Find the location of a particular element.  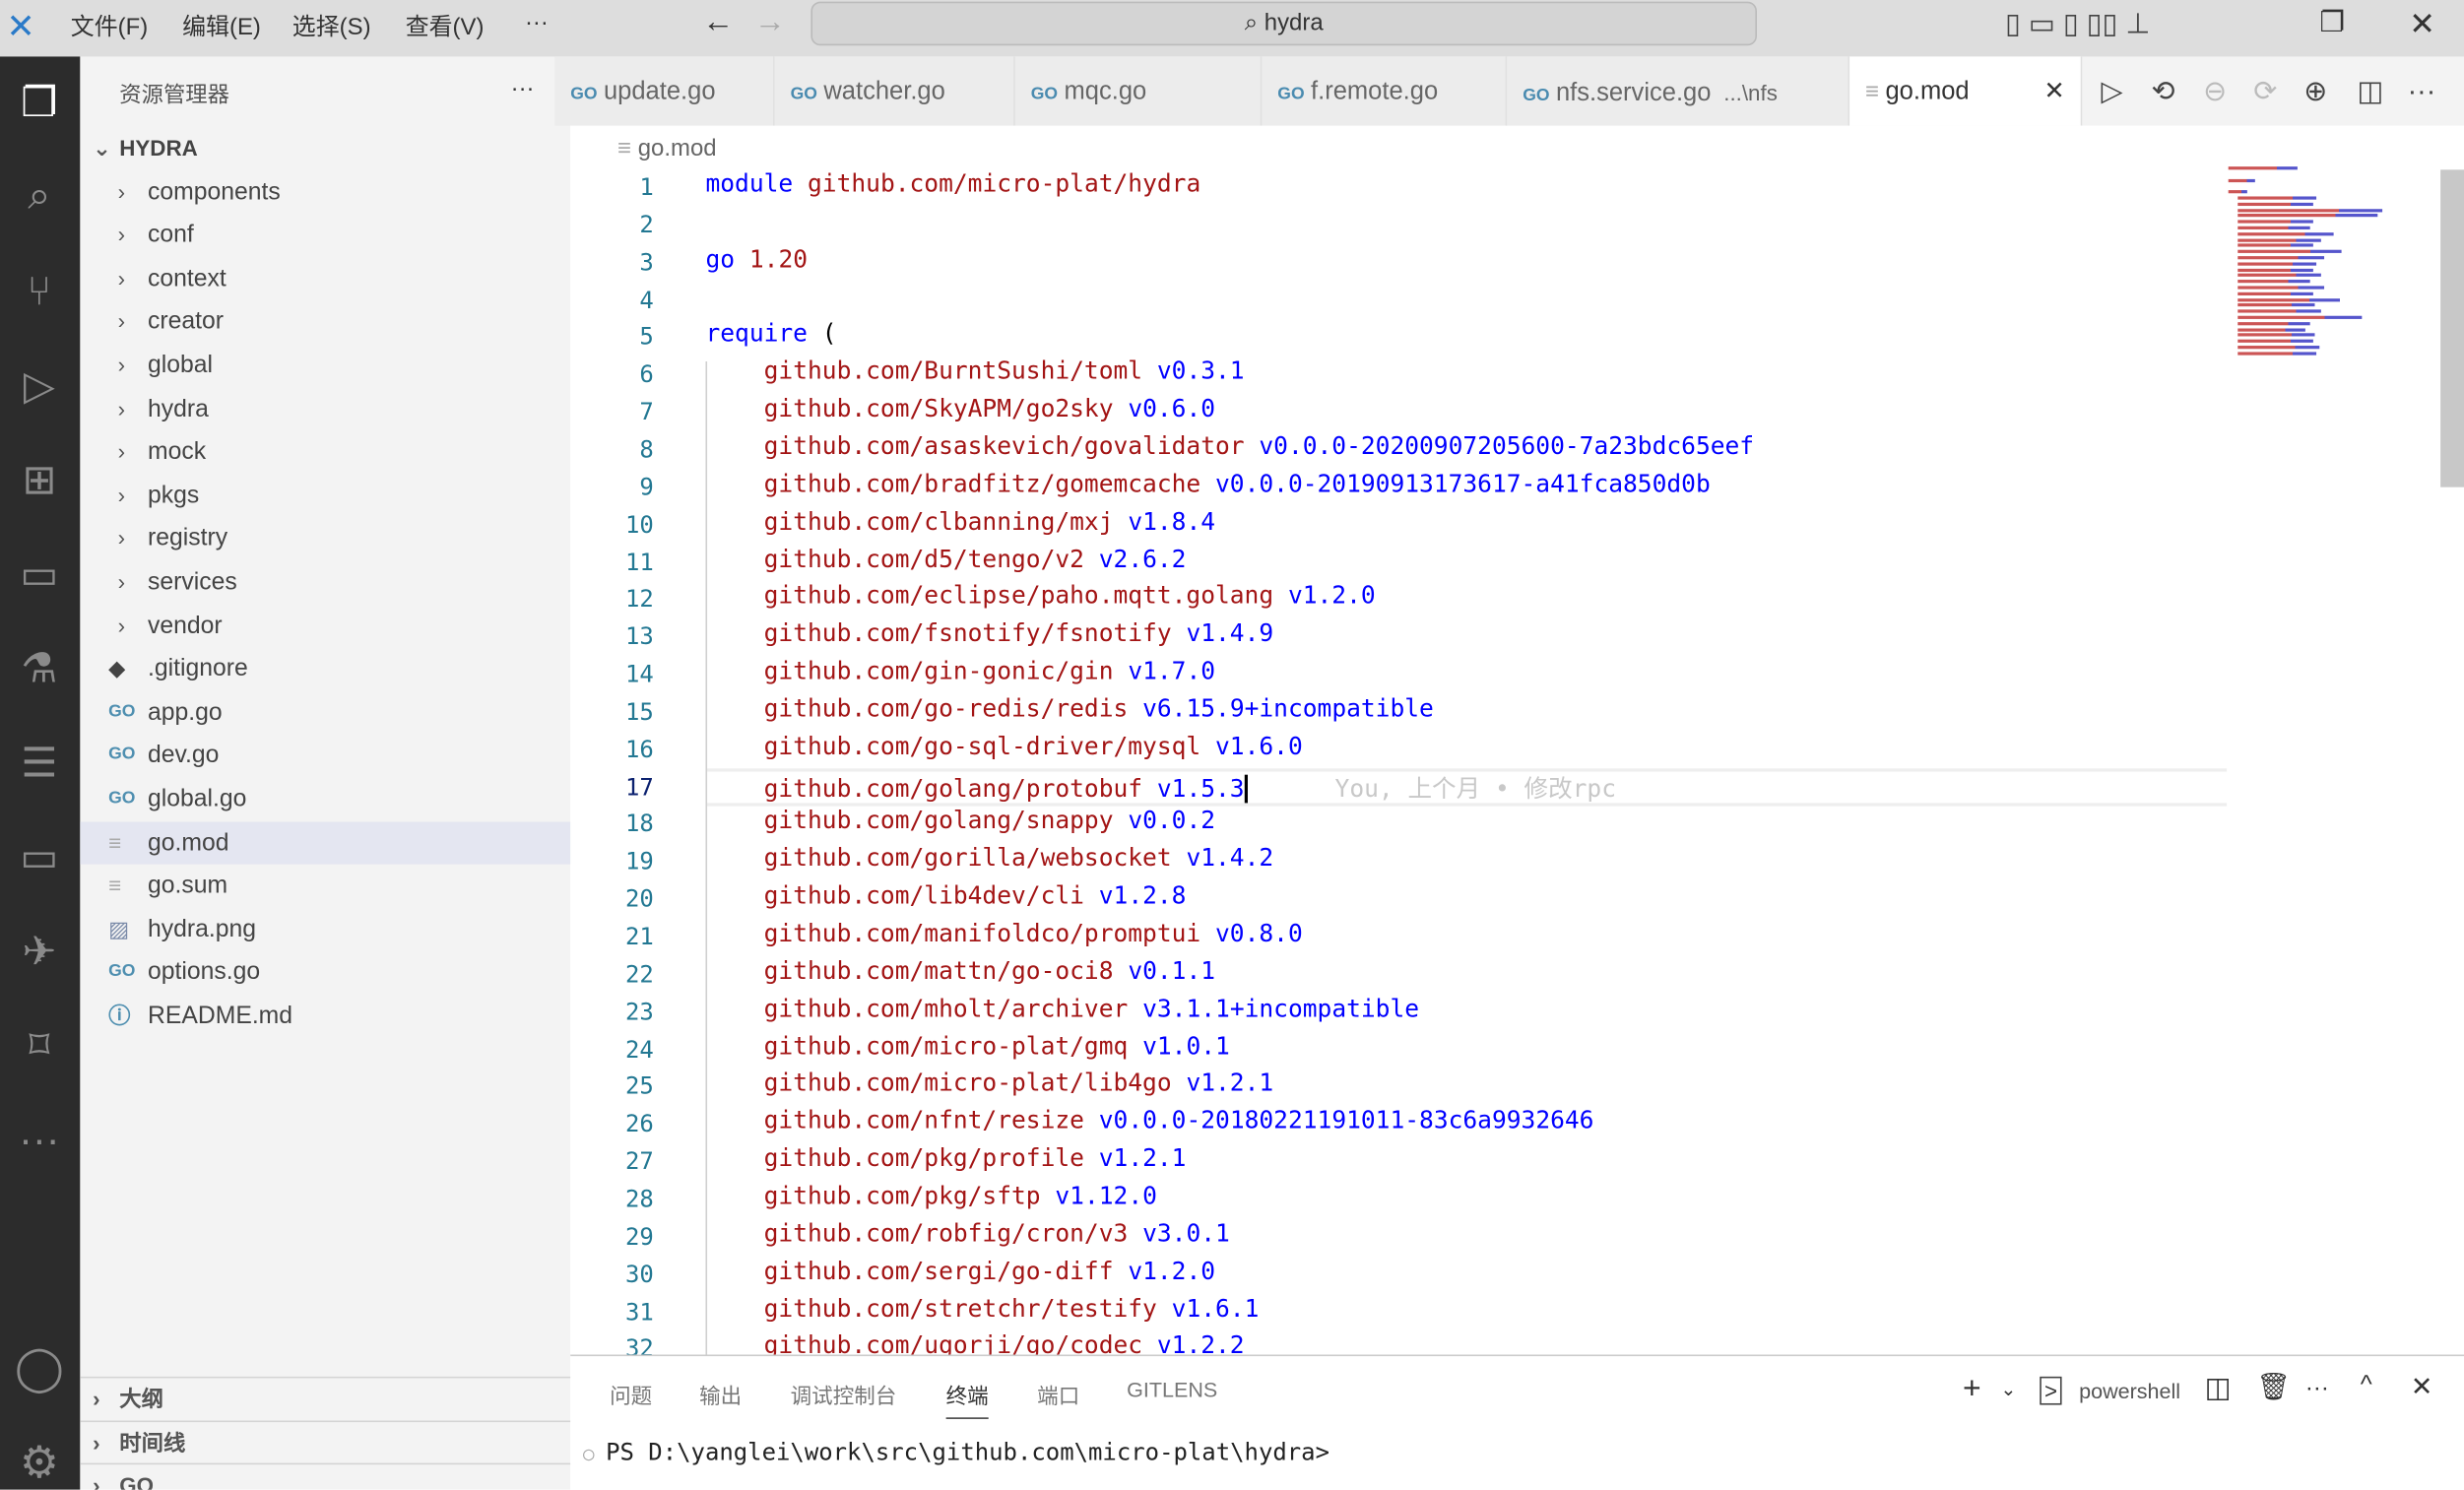

code-line: github.com/lib4dev/cli v1.2.8 is located at coordinates (946, 896).